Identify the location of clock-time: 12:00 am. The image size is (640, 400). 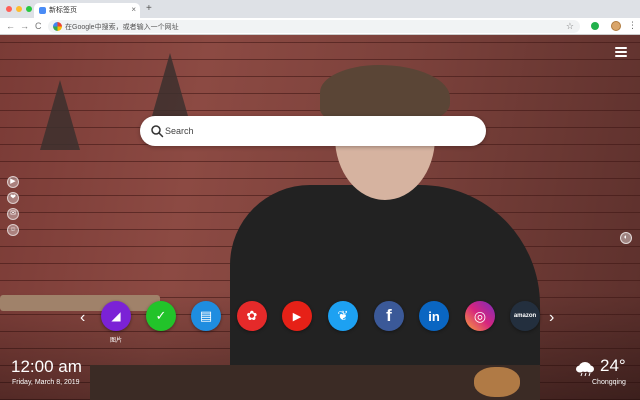
(46, 366).